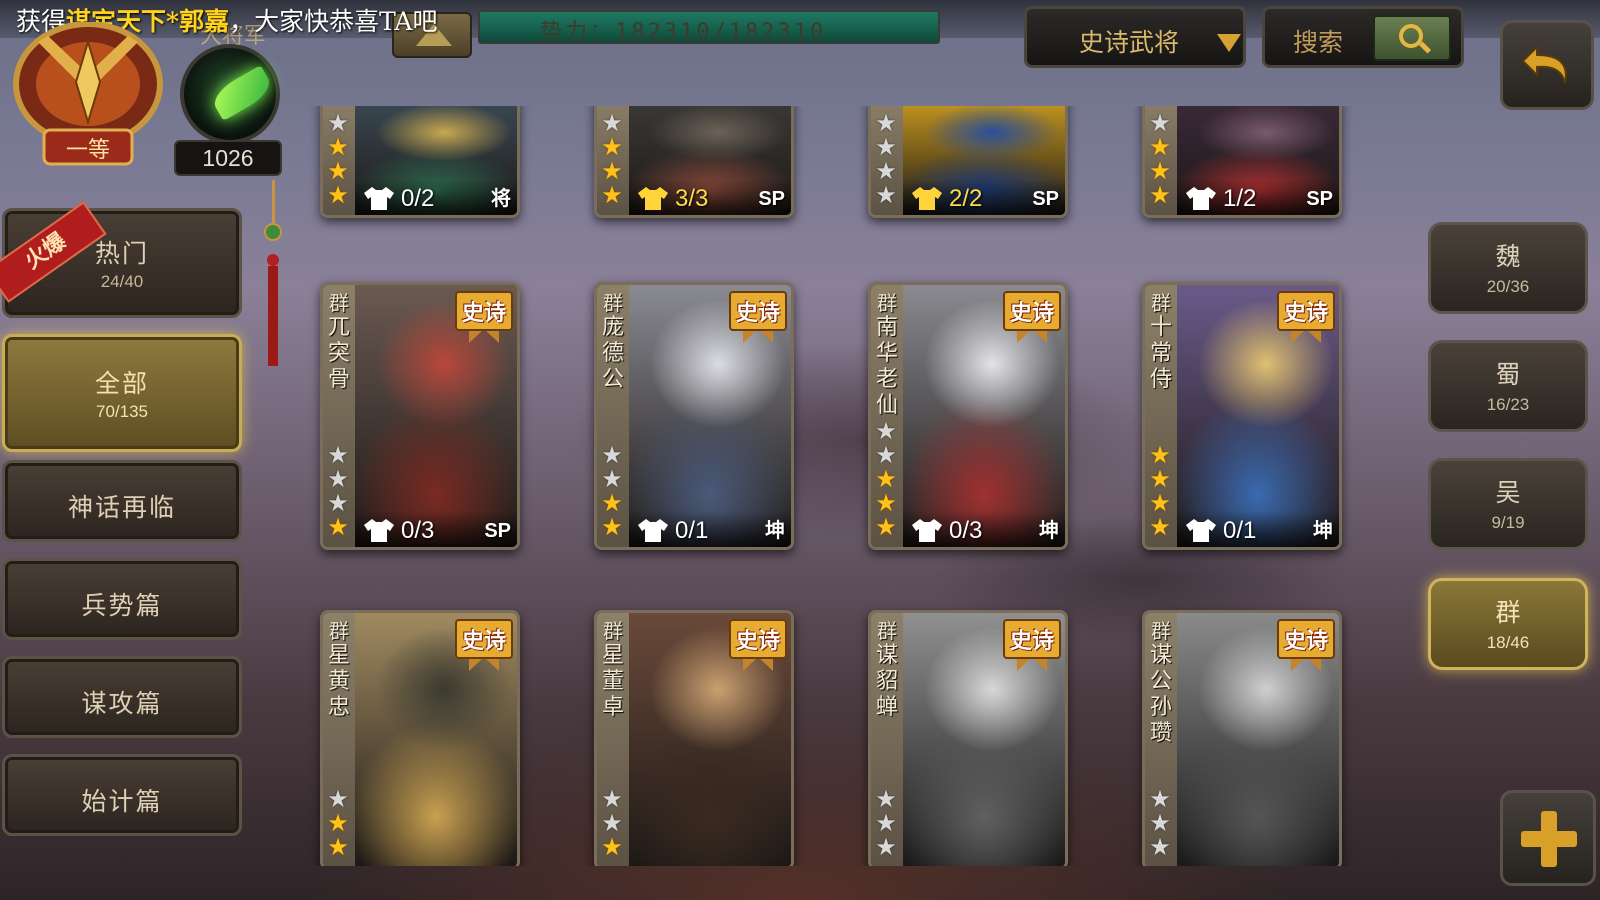 This screenshot has height=900, width=1600. What do you see at coordinates (122, 599) in the screenshot?
I see `category-item: 兵势篇` at bounding box center [122, 599].